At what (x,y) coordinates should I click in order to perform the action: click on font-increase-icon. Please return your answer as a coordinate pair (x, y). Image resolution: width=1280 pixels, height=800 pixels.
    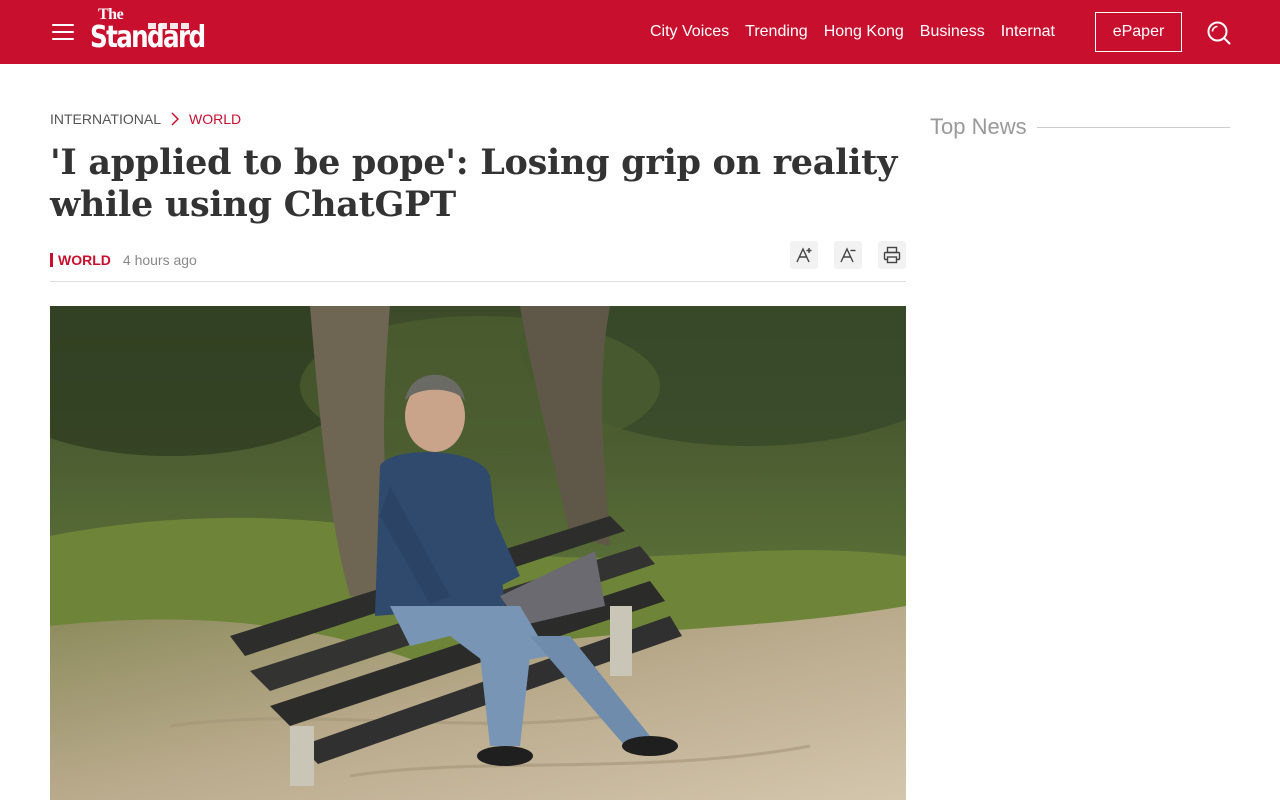
    Looking at the image, I should click on (804, 255).